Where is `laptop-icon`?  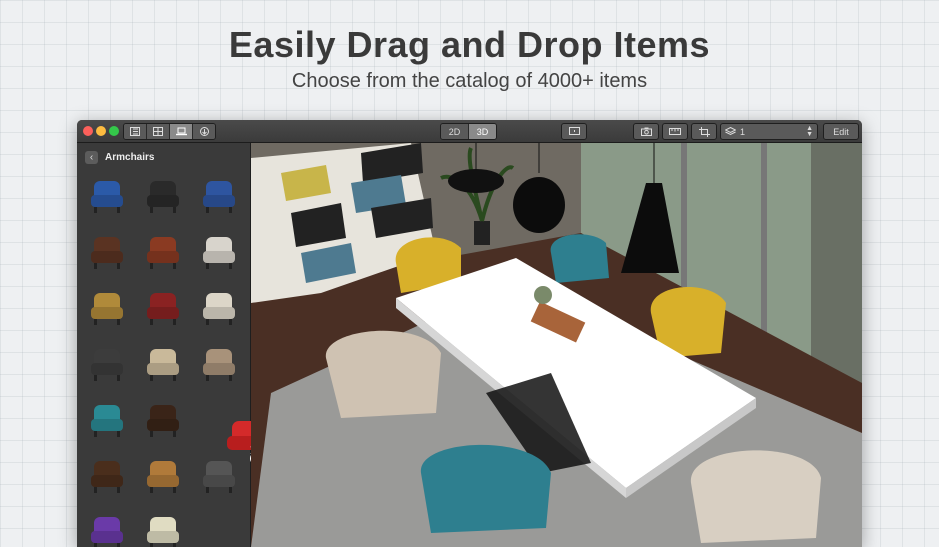
laptop-icon is located at coordinates (181, 131).